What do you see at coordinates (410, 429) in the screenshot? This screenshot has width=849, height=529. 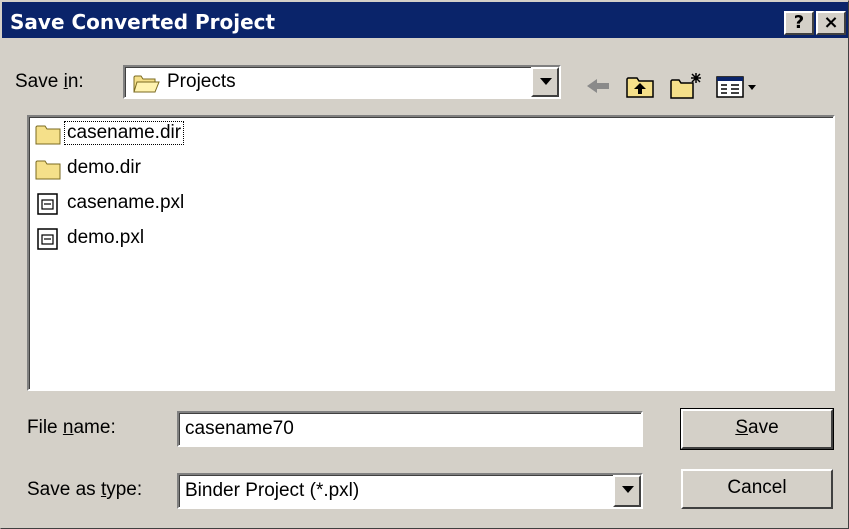 I see `file-name-input: casename70` at bounding box center [410, 429].